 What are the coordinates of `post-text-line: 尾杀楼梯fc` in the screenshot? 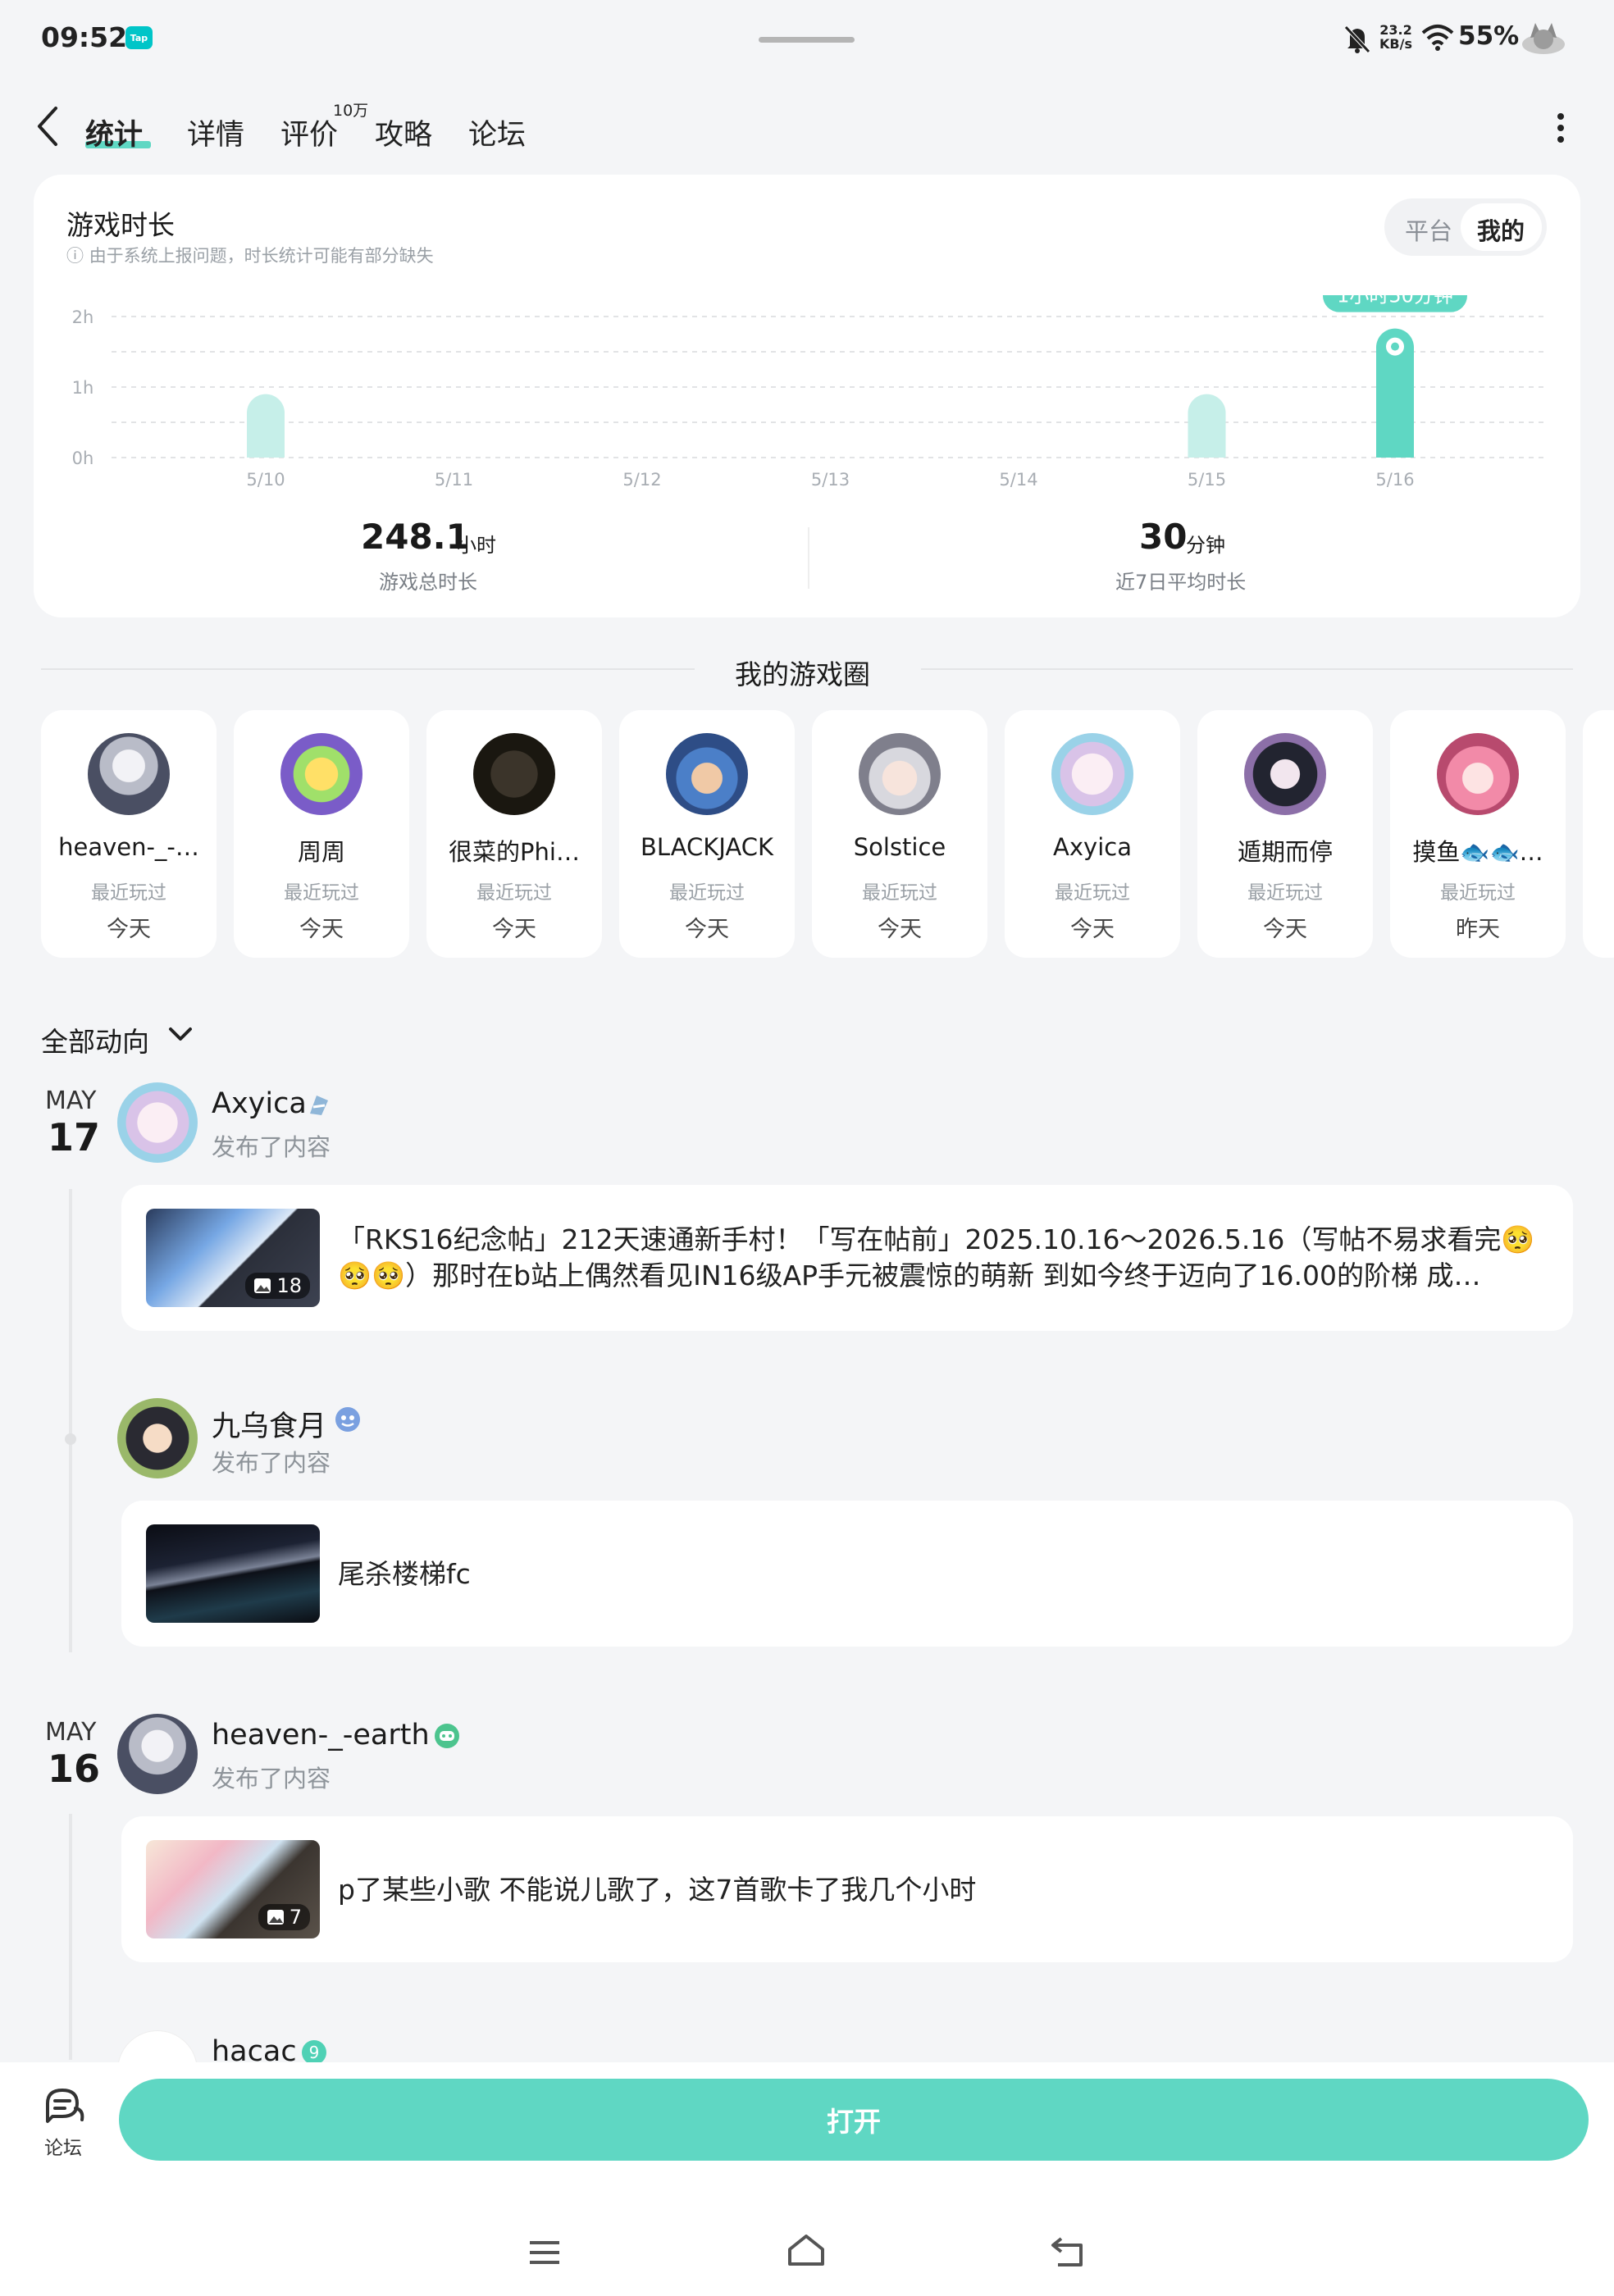 It's located at (404, 1574).